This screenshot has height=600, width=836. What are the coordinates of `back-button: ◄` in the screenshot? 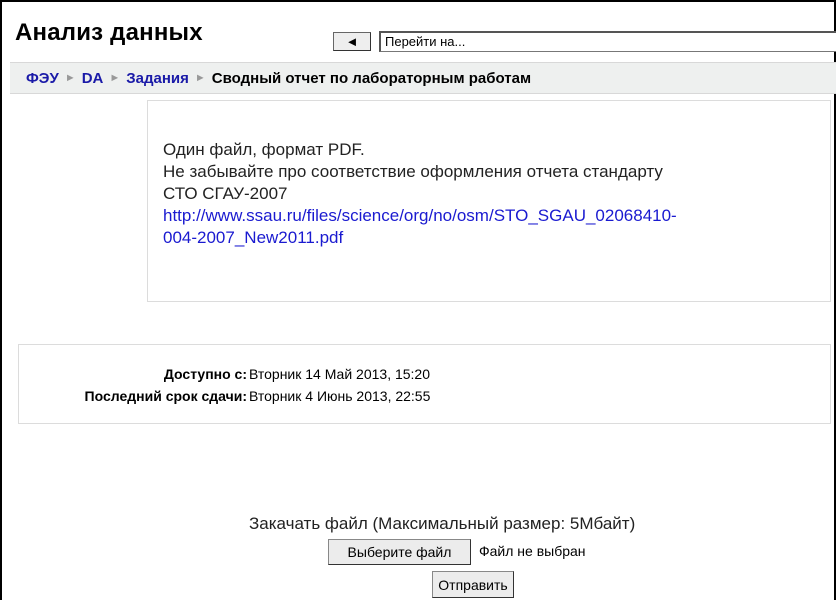 It's located at (352, 41).